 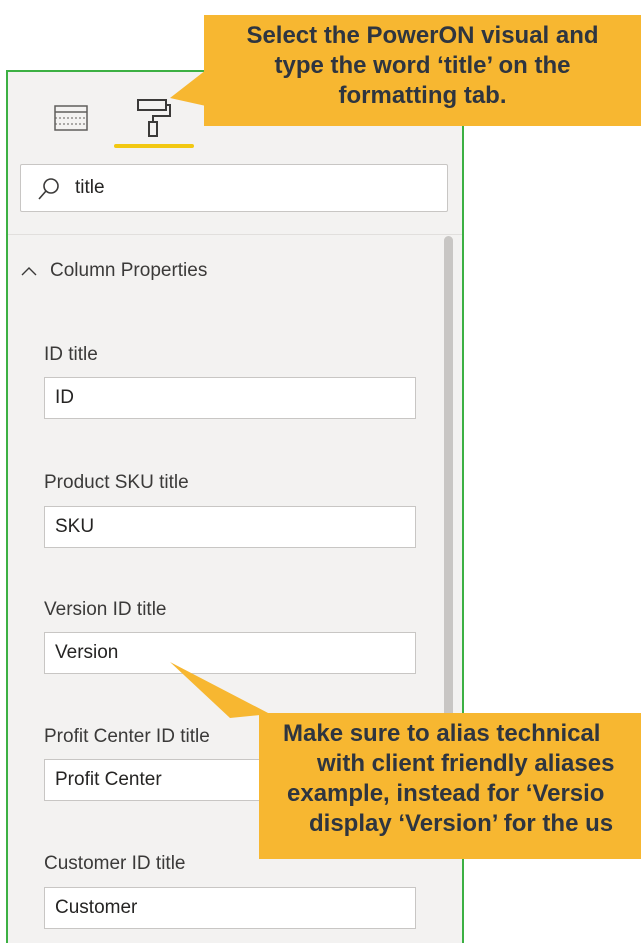 What do you see at coordinates (105, 609) in the screenshot?
I see `version-id-title-label: Version ID title` at bounding box center [105, 609].